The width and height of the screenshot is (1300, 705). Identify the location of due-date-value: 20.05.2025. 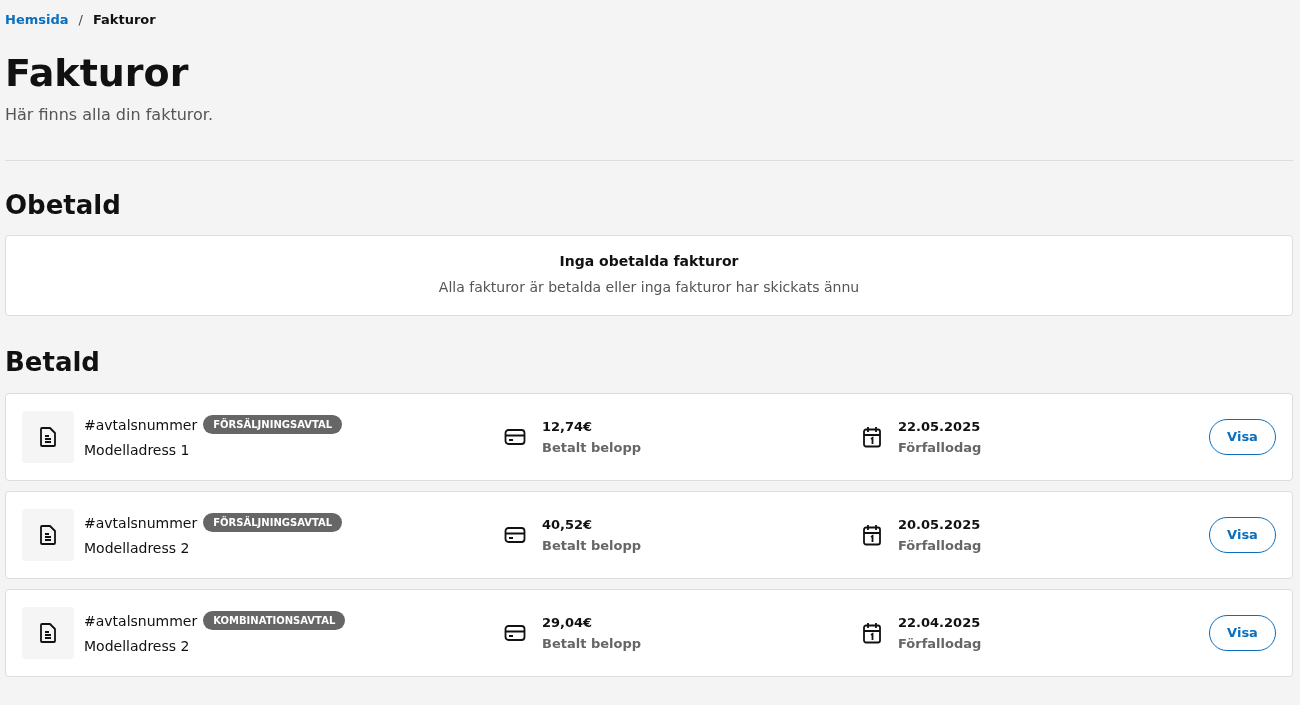
(940, 524).